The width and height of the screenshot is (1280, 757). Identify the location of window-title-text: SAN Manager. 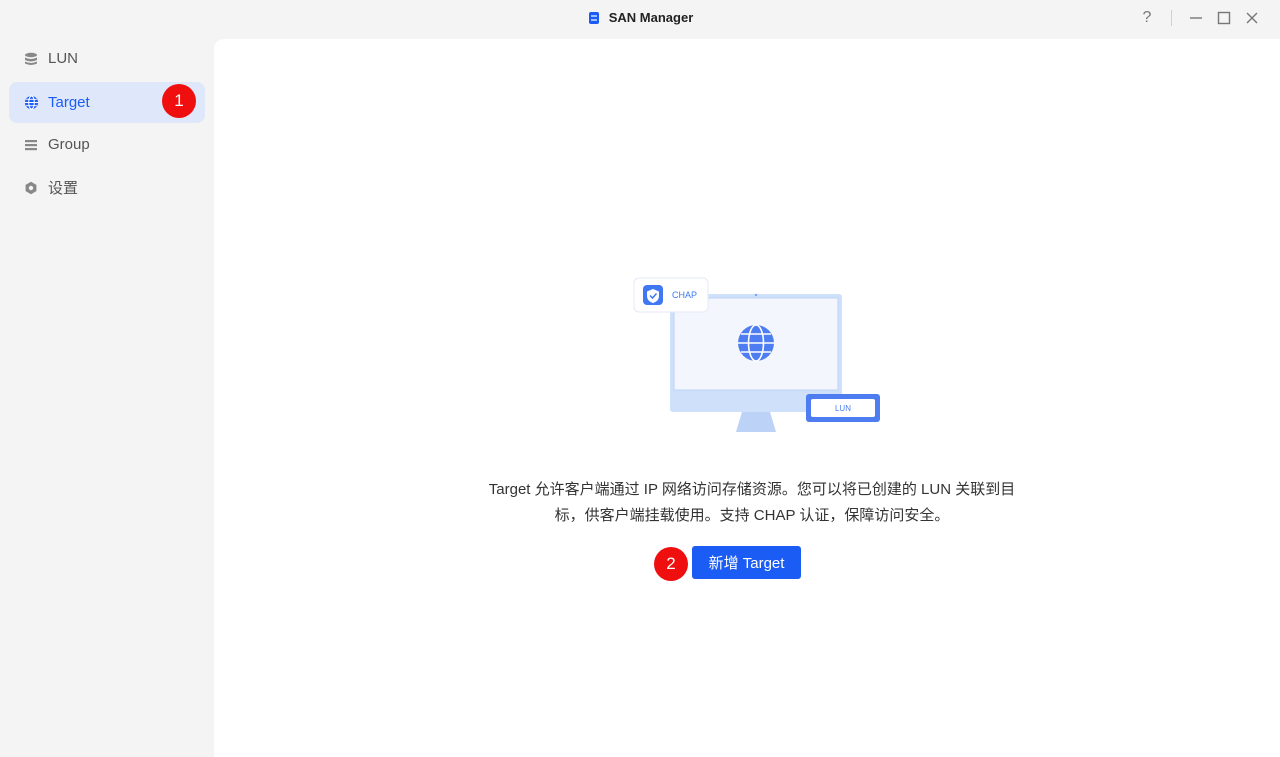
(651, 17).